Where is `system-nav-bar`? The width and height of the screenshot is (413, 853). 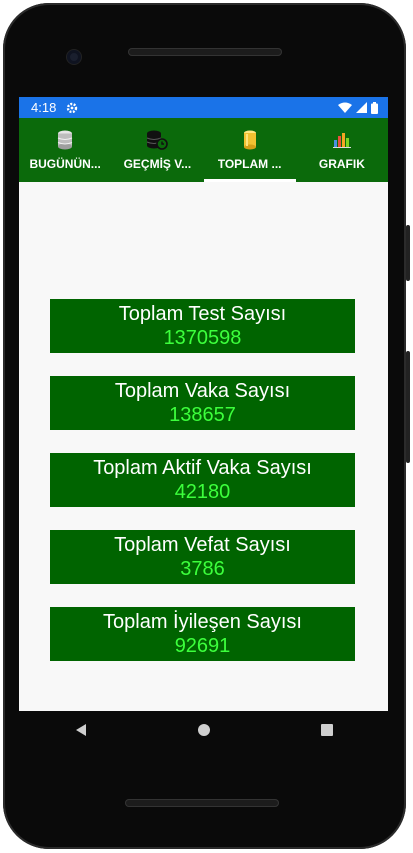 system-nav-bar is located at coordinates (203, 732).